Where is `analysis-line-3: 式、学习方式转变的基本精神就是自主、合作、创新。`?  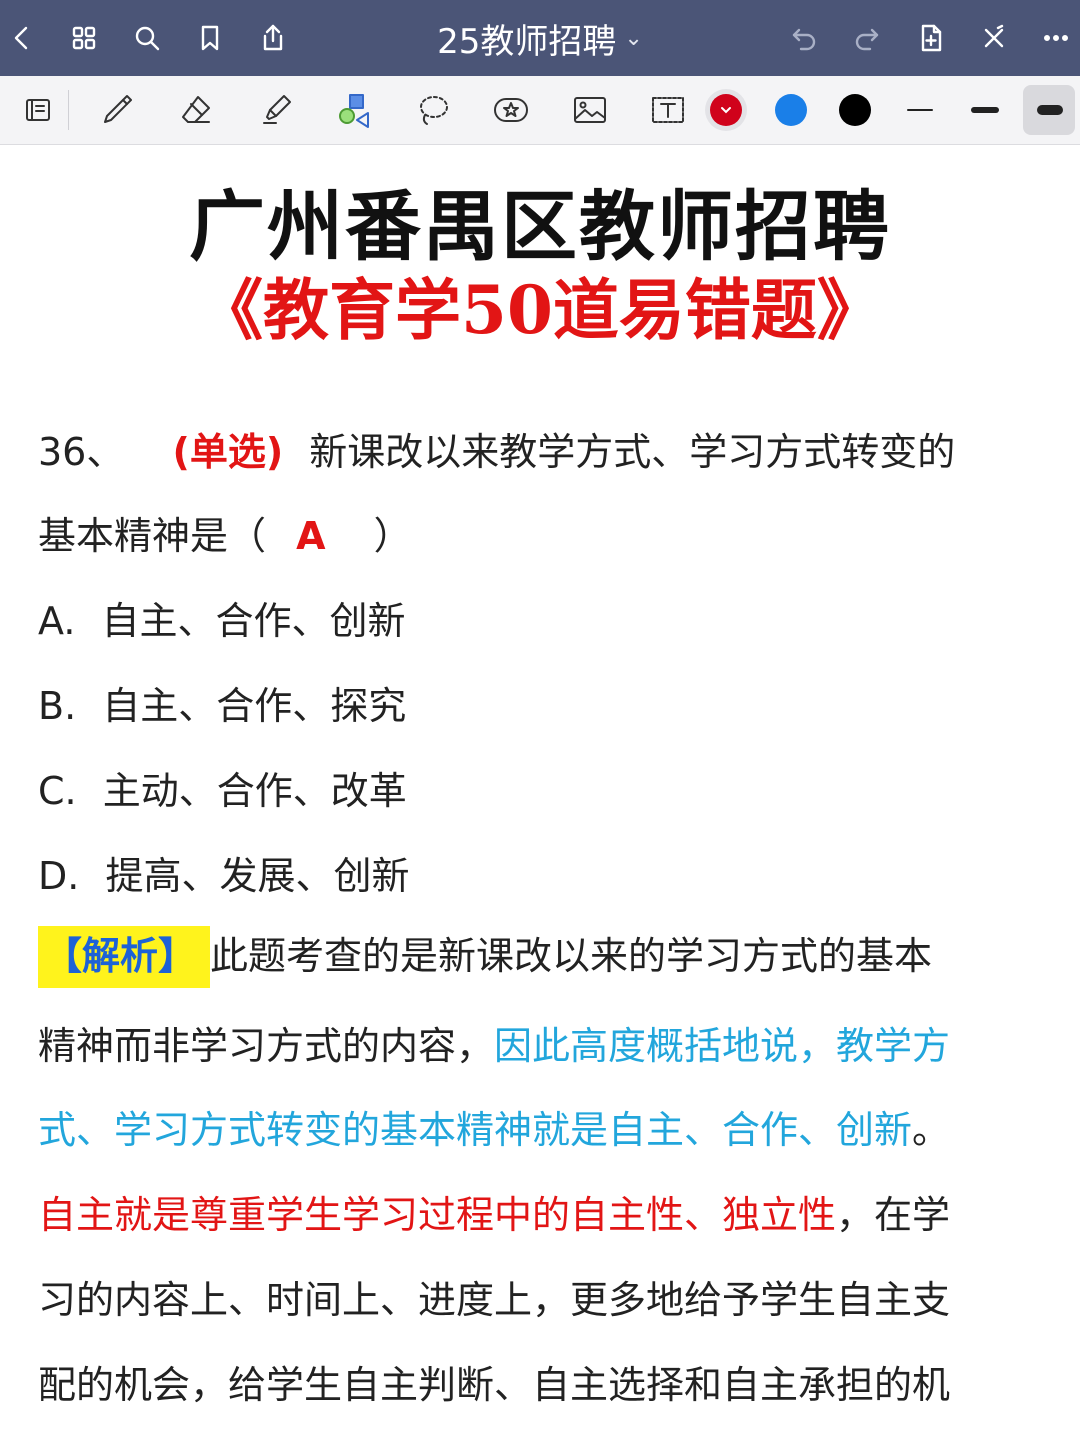
analysis-line-3: 式、学习方式转变的基本精神就是自主、合作、创新。 is located at coordinates (494, 1126).